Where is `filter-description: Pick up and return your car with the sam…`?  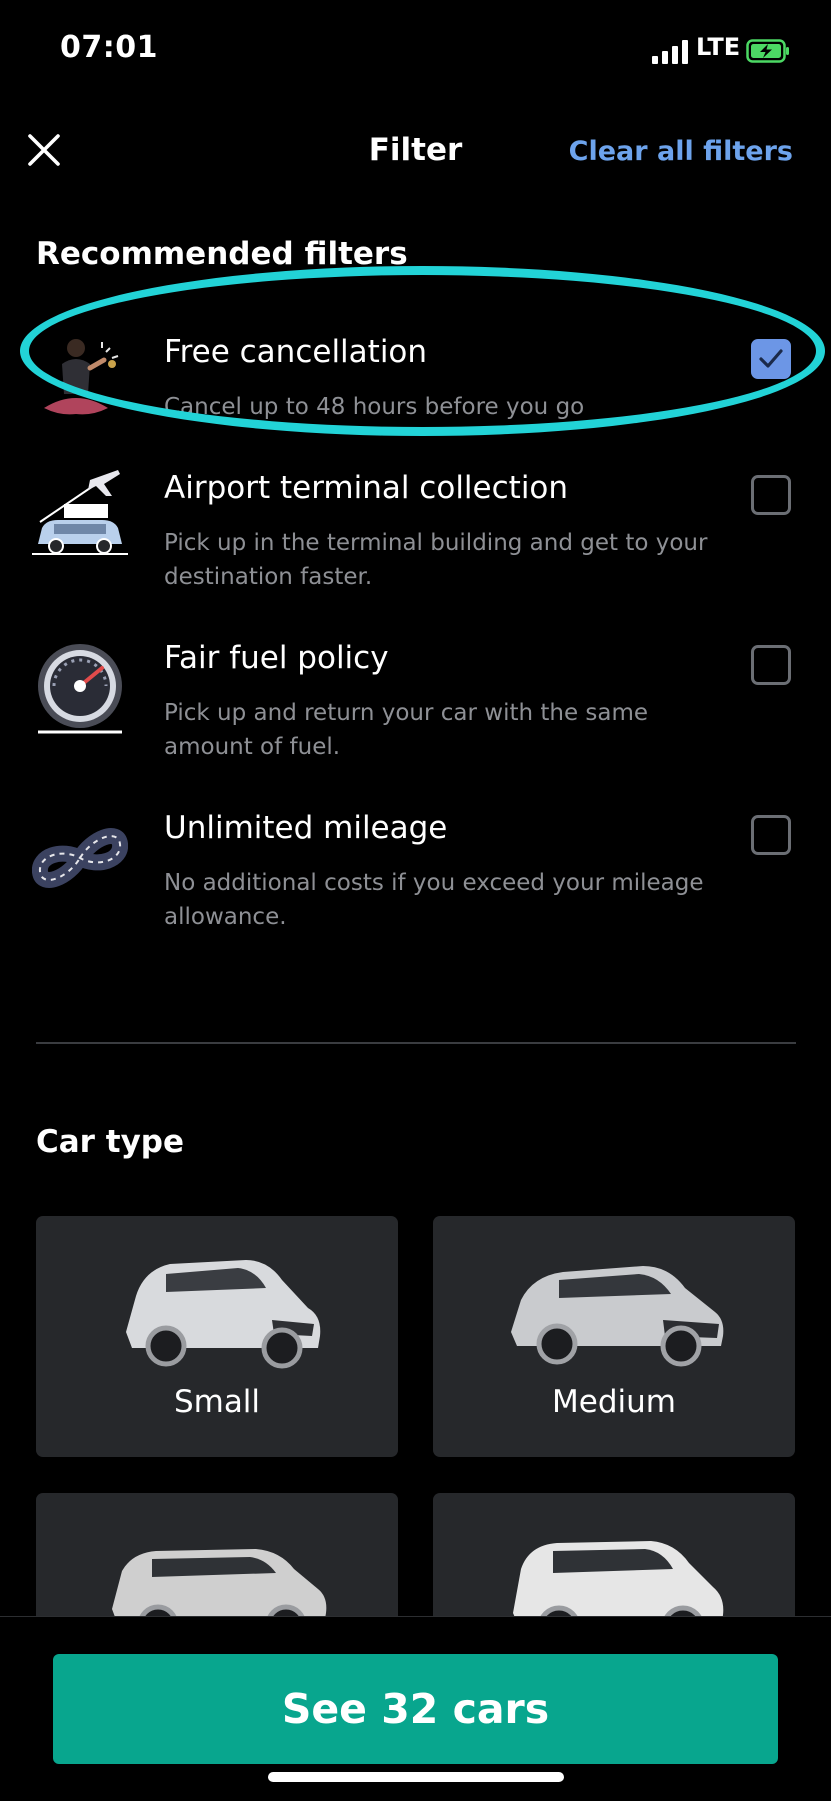 filter-description: Pick up and return your car with the sam… is located at coordinates (406, 730).